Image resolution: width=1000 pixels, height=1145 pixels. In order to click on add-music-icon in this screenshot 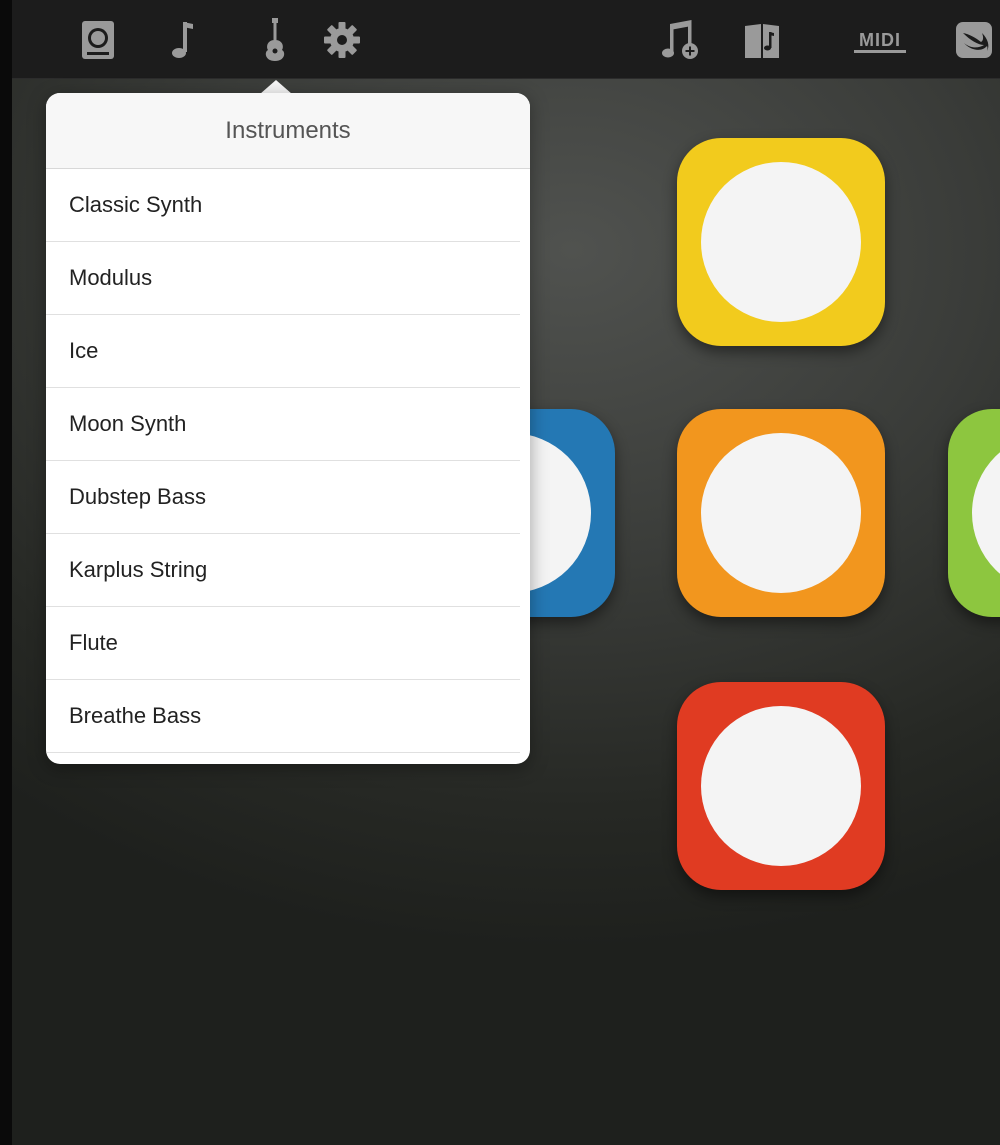, I will do `click(680, 40)`.